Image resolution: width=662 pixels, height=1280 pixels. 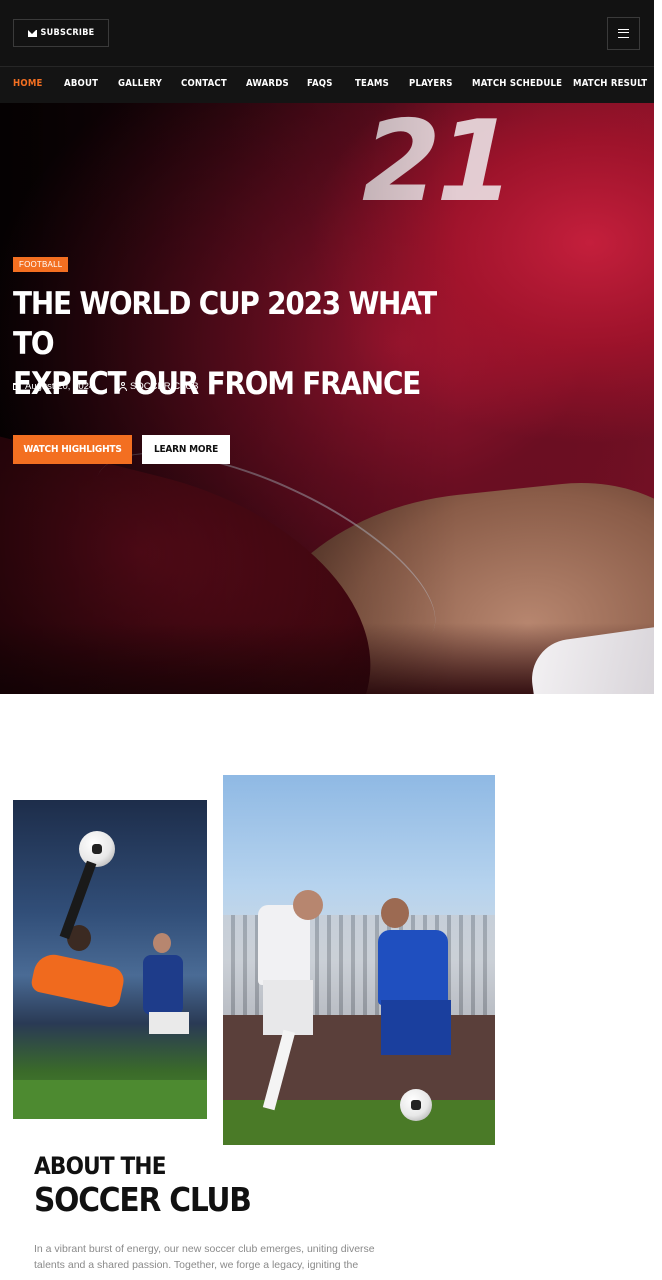 I want to click on post-author: SOCCER CLUB, so click(x=159, y=386).